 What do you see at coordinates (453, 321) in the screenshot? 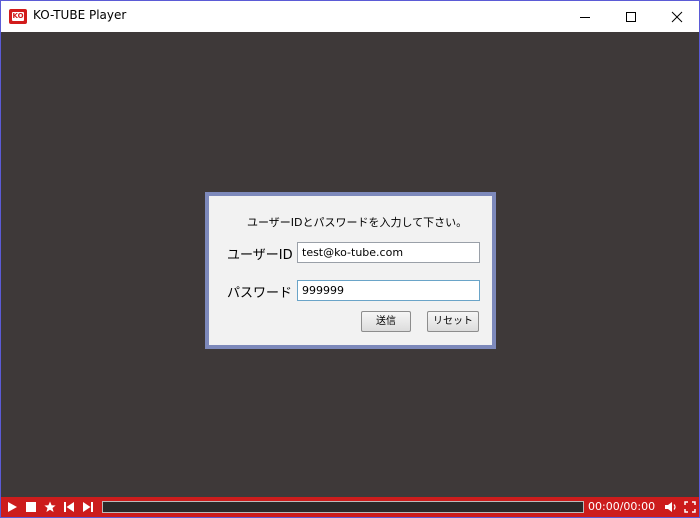
I see `reset-button: リセット` at bounding box center [453, 321].